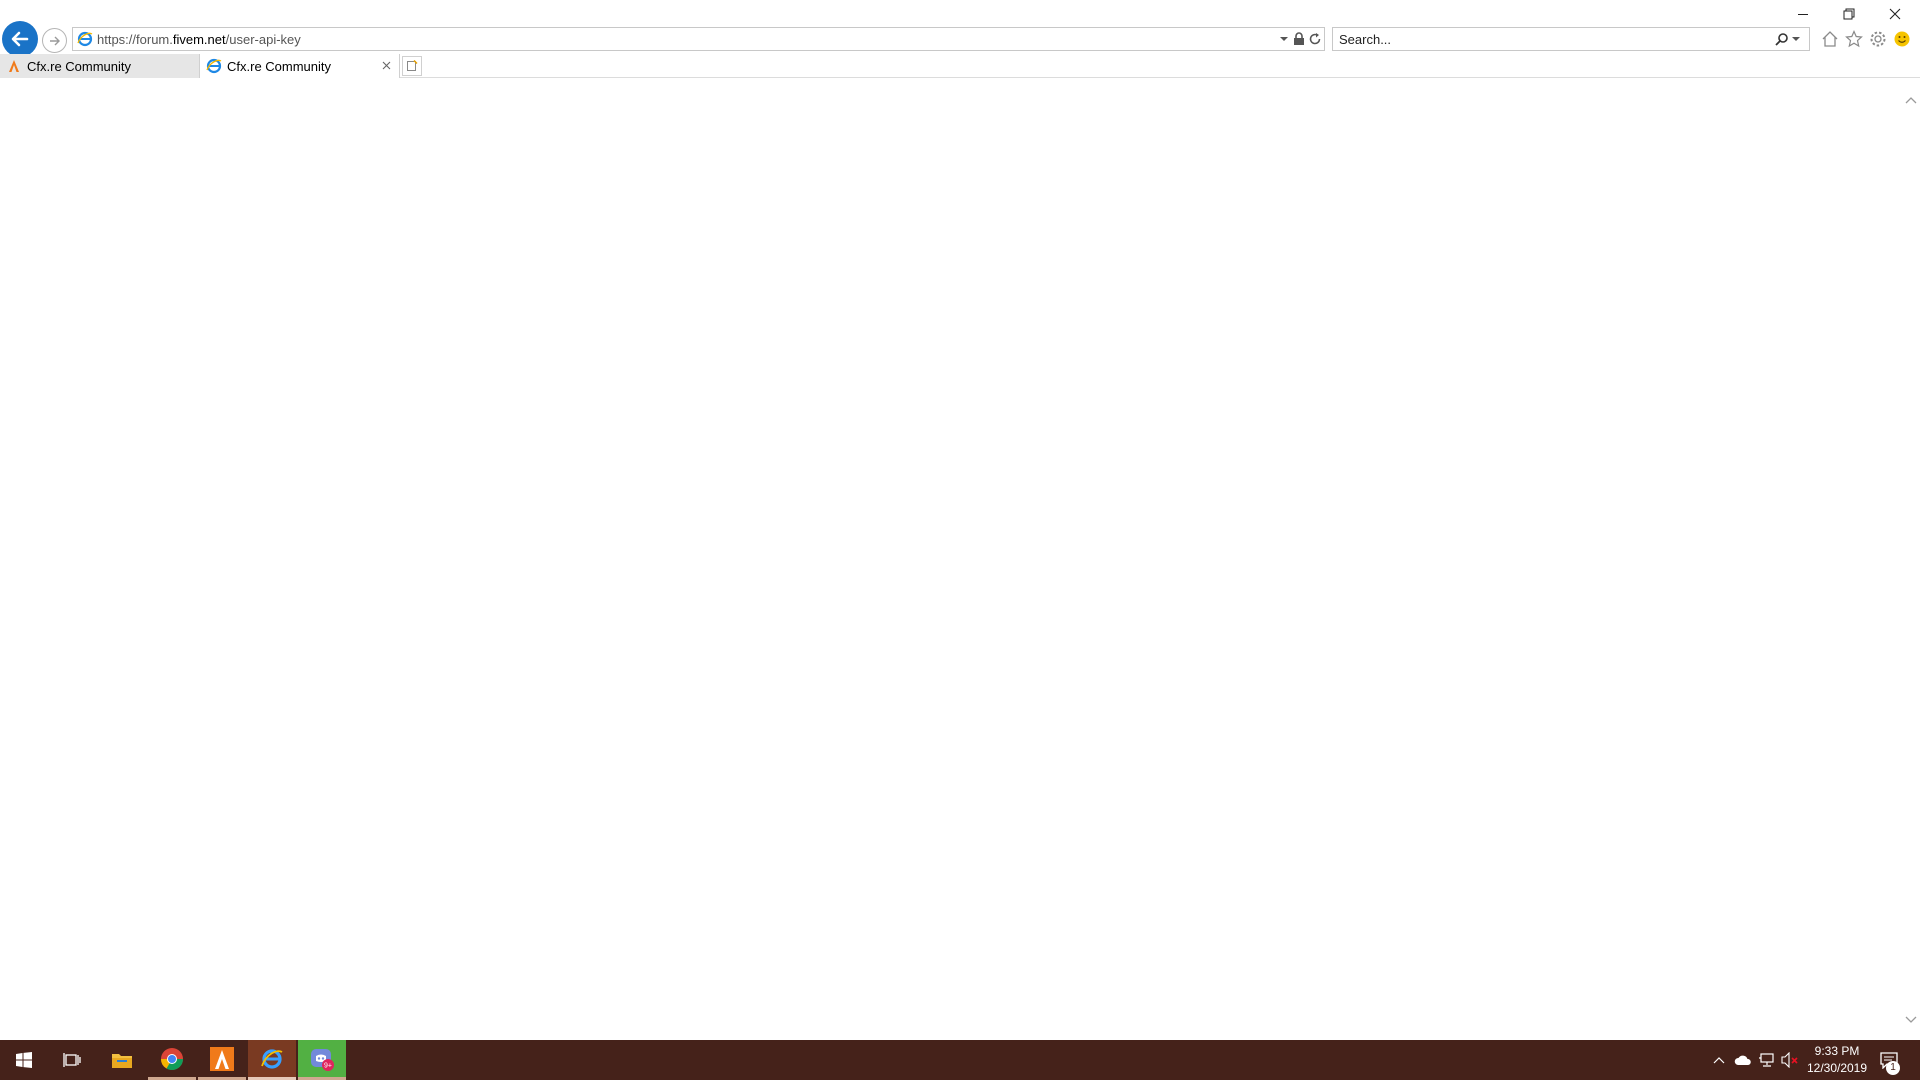  I want to click on home-icon, so click(1830, 39).